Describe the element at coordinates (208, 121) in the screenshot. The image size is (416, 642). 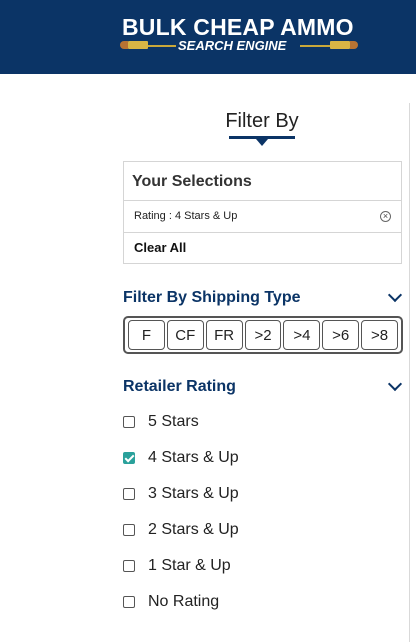
I see `filter-by-heading: Filter By` at that location.